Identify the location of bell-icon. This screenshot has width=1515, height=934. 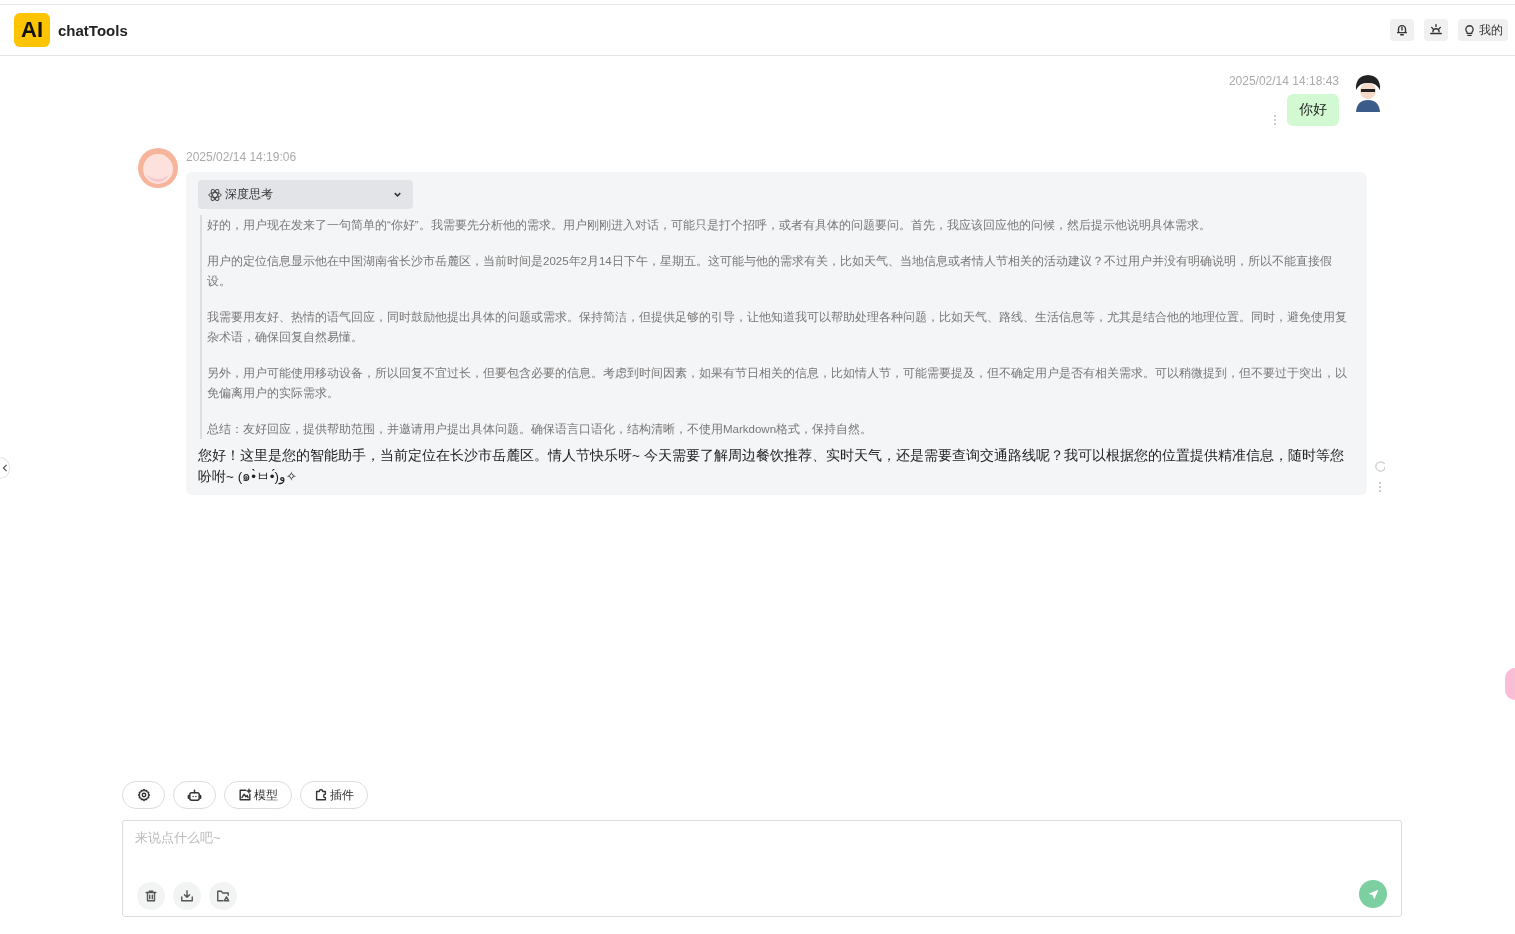
(1402, 30).